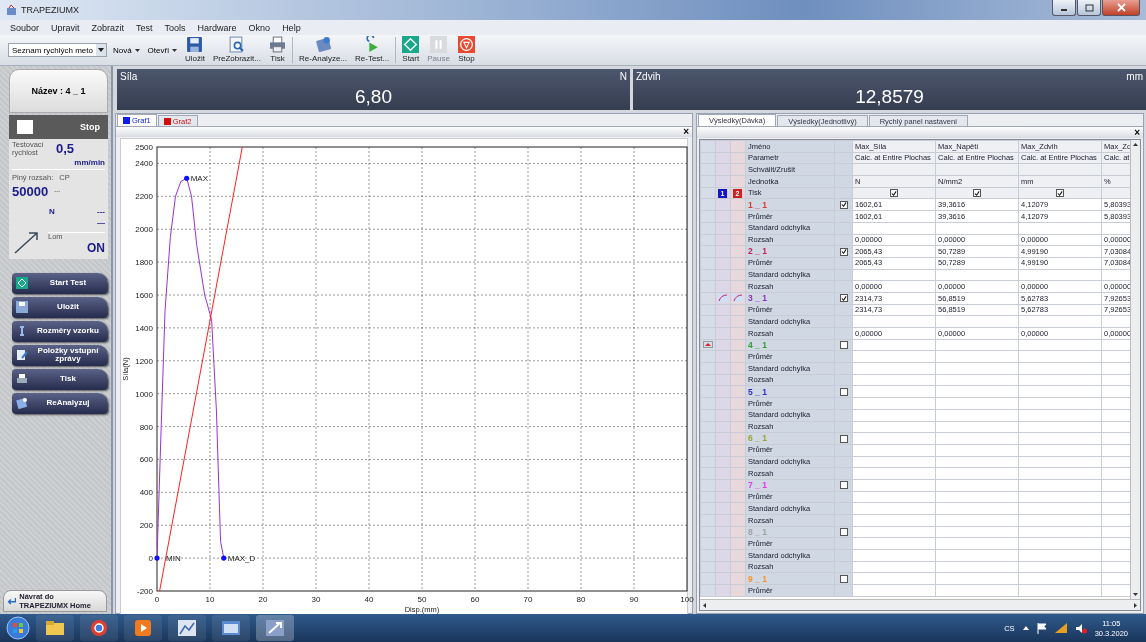 The image size is (1146, 642). I want to click on readout-value: 12,8579, so click(889, 97).